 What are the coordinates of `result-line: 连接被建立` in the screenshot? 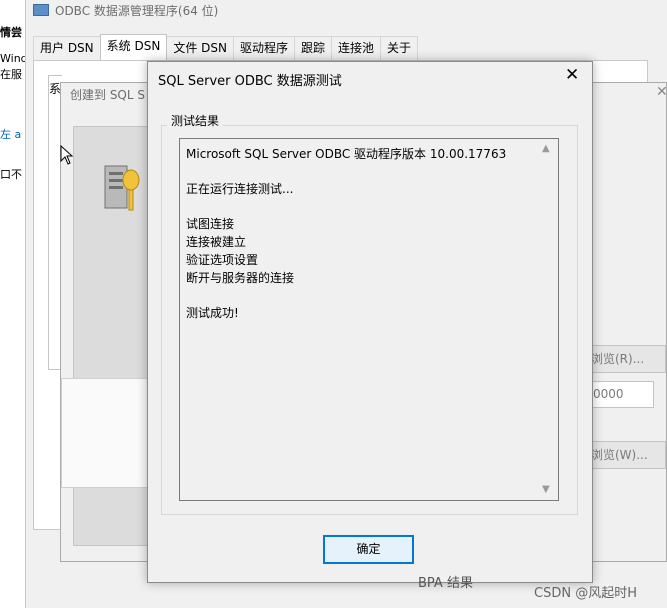 It's located at (216, 242).